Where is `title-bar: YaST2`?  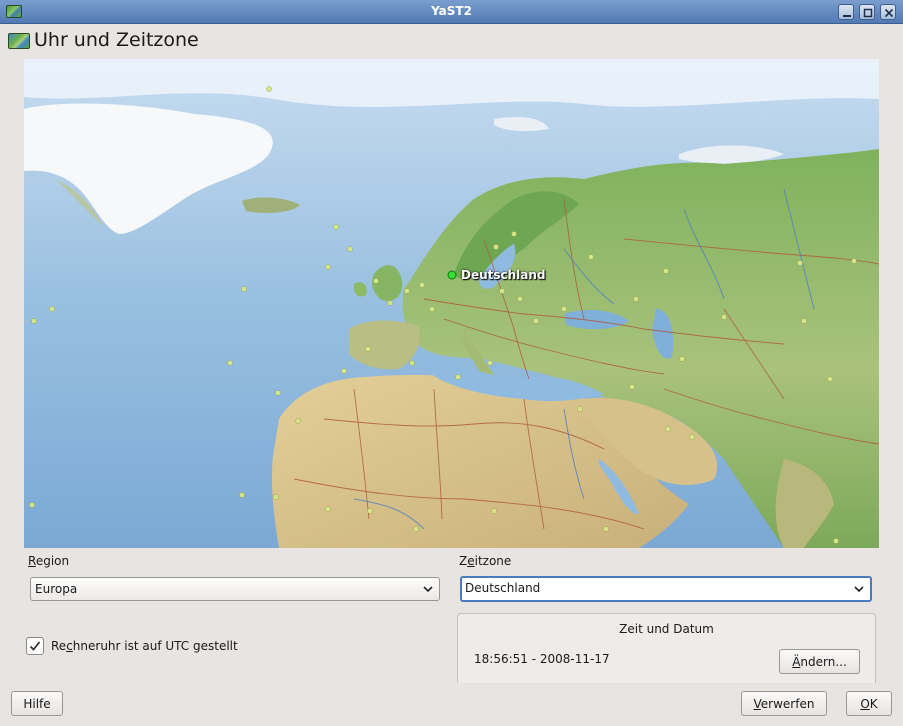 title-bar: YaST2 is located at coordinates (451, 12).